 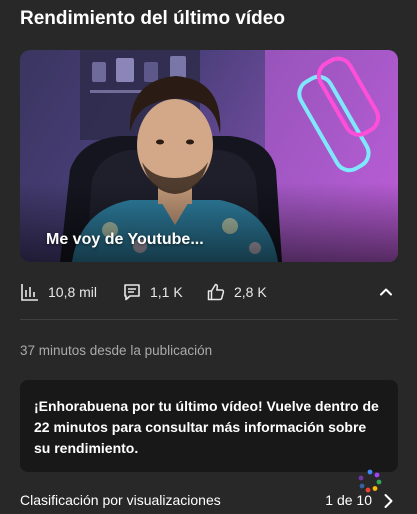 I want to click on bar-chart-icon, so click(x=30, y=292).